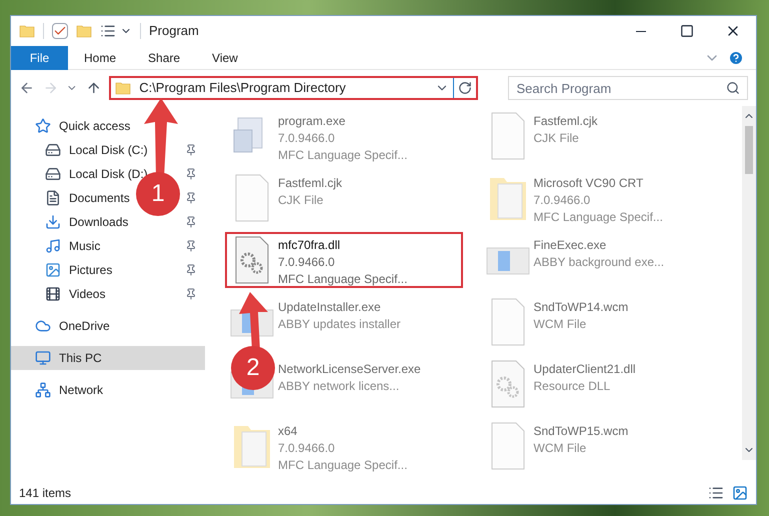 The image size is (769, 516). What do you see at coordinates (589, 183) in the screenshot?
I see `file-name: Microsoft VC90 CRT` at bounding box center [589, 183].